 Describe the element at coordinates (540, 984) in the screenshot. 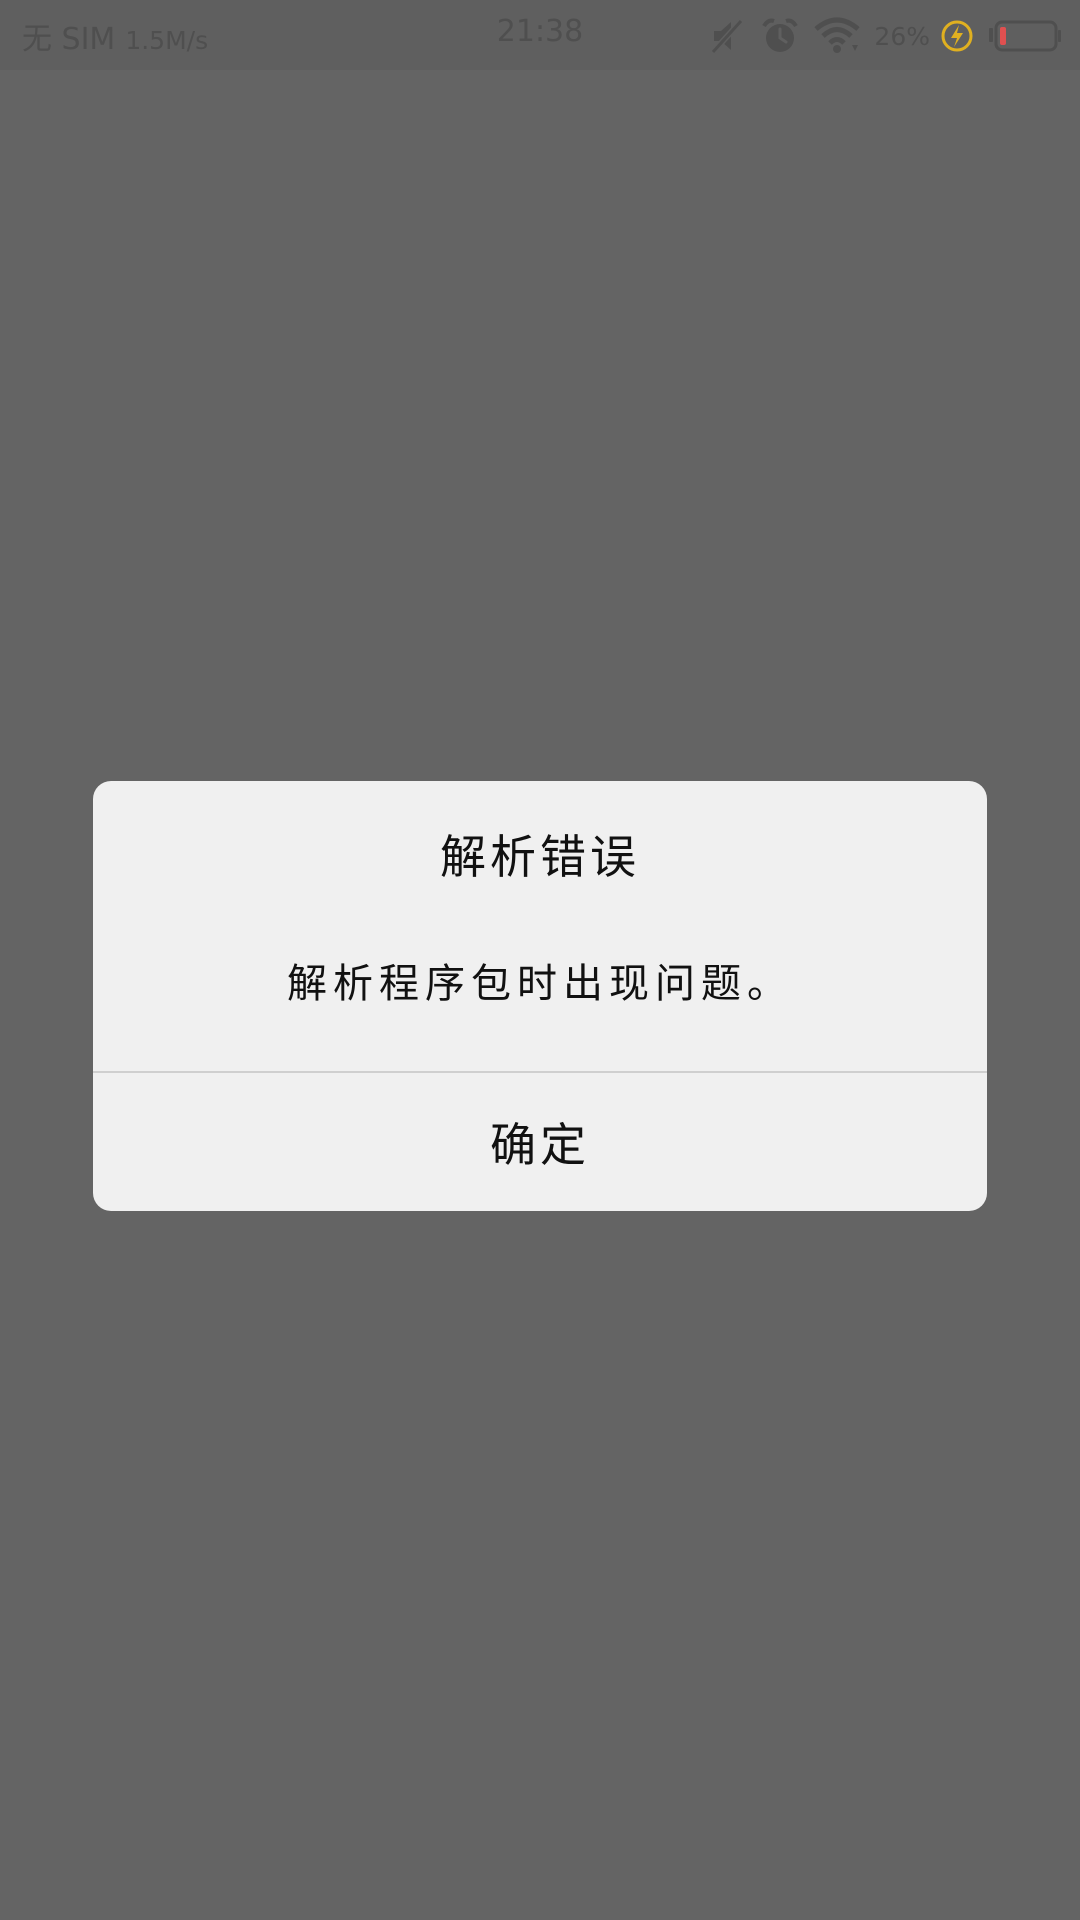

I see `dialog-message: 解析程序包时出现问题。` at that location.